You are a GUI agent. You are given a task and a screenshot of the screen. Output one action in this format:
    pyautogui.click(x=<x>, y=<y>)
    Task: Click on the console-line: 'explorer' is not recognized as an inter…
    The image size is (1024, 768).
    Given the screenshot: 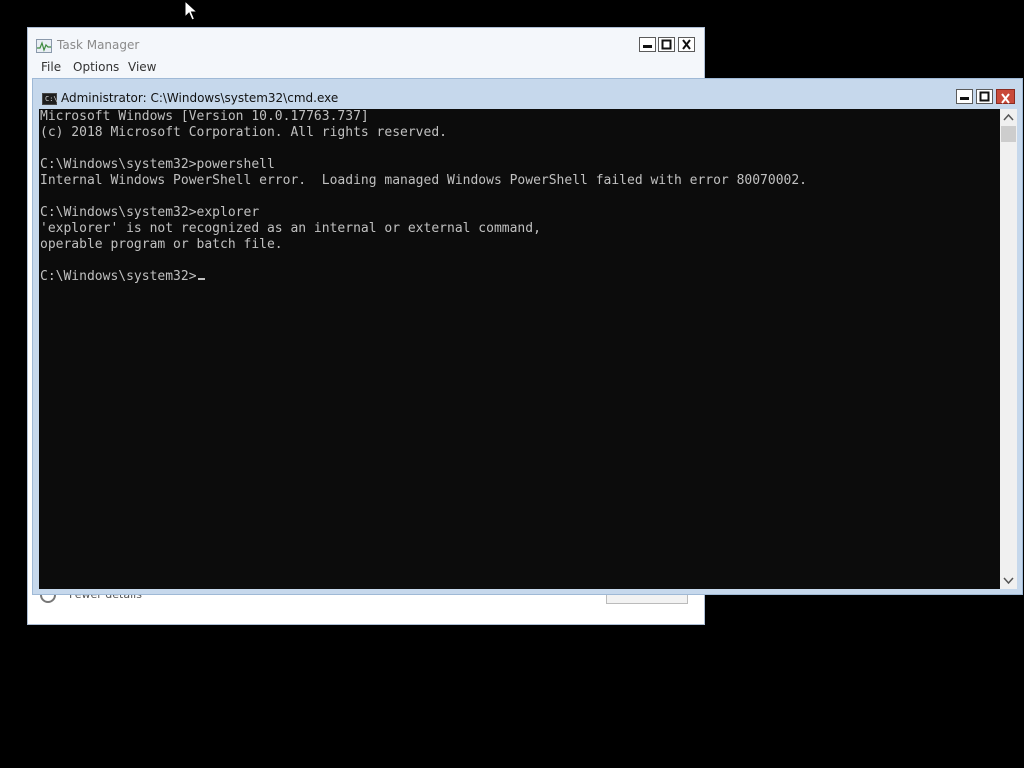 What is the action you would take?
    pyautogui.click(x=290, y=228)
    